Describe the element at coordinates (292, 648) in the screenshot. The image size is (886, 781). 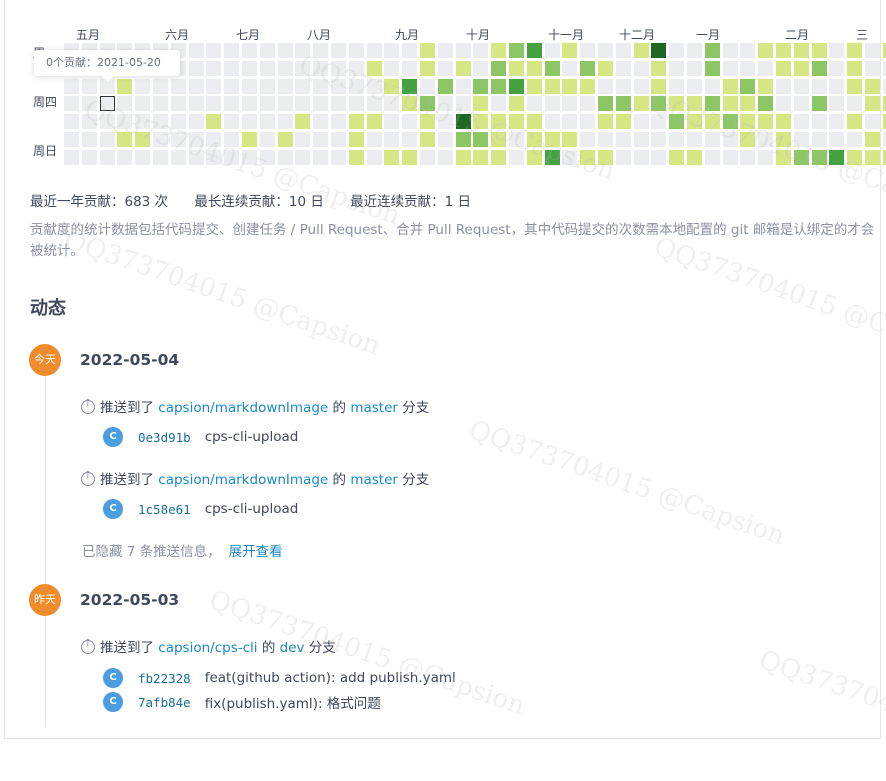
I see `branch-link: dev` at that location.